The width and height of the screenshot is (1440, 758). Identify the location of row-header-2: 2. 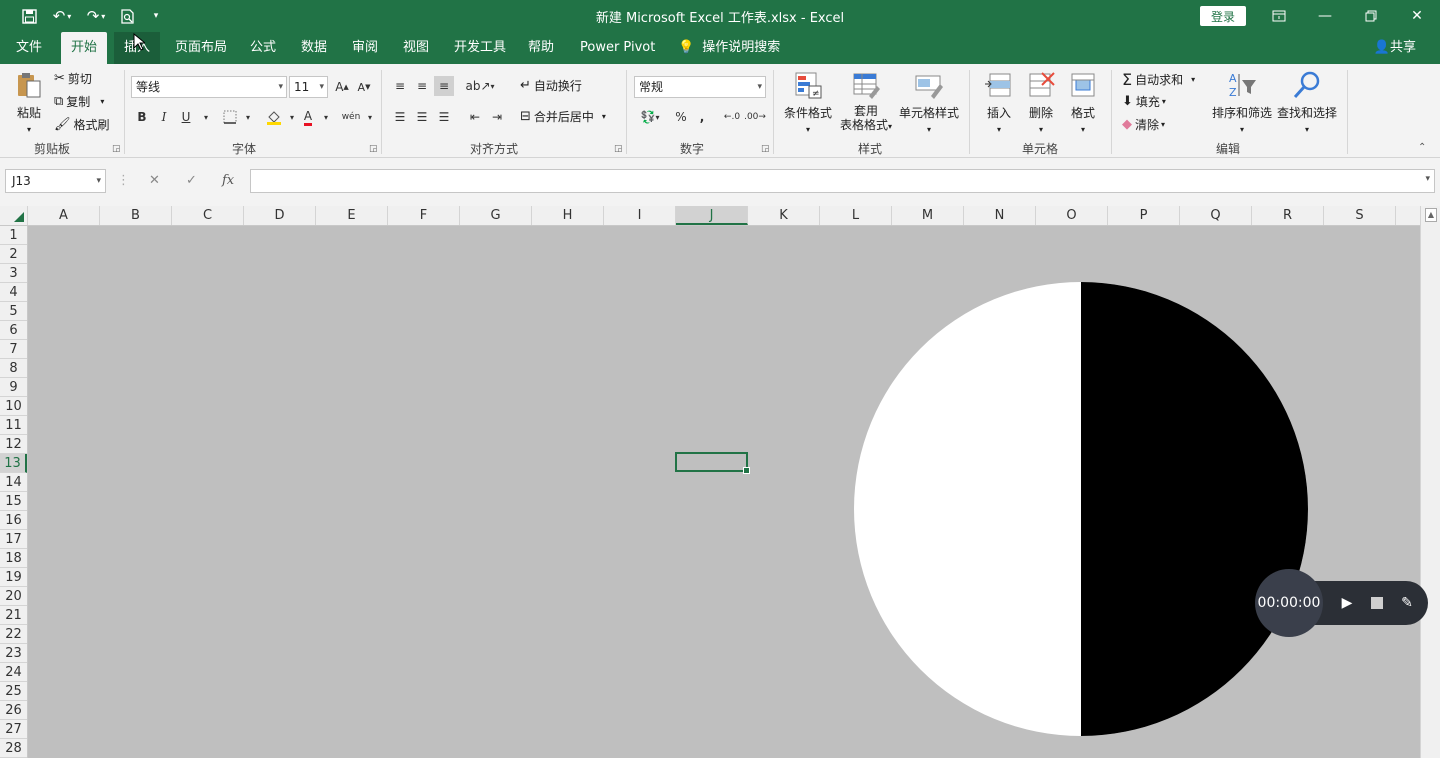
(13, 254).